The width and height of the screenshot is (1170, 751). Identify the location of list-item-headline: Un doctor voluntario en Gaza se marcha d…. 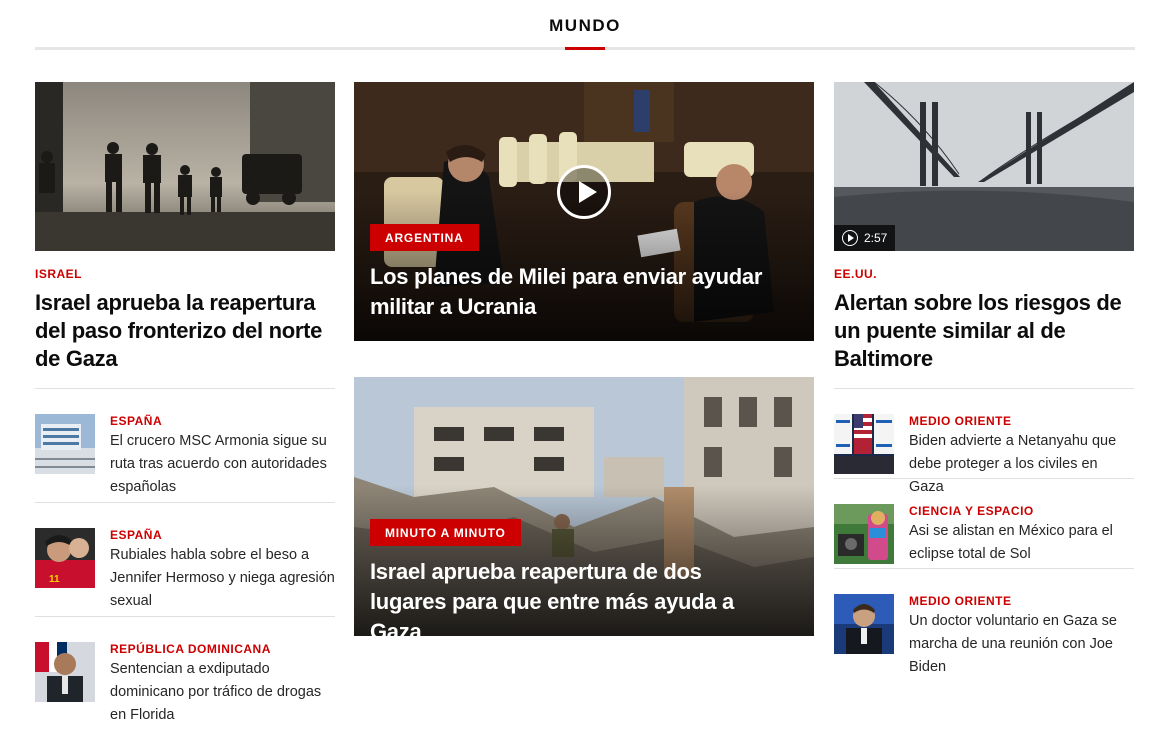
(1021, 644).